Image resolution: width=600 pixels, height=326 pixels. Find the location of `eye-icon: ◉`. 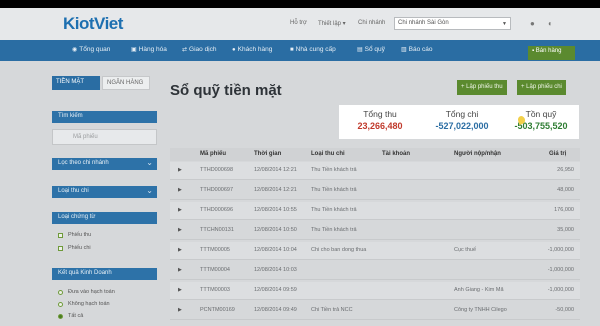

eye-icon: ◉ is located at coordinates (75, 50).